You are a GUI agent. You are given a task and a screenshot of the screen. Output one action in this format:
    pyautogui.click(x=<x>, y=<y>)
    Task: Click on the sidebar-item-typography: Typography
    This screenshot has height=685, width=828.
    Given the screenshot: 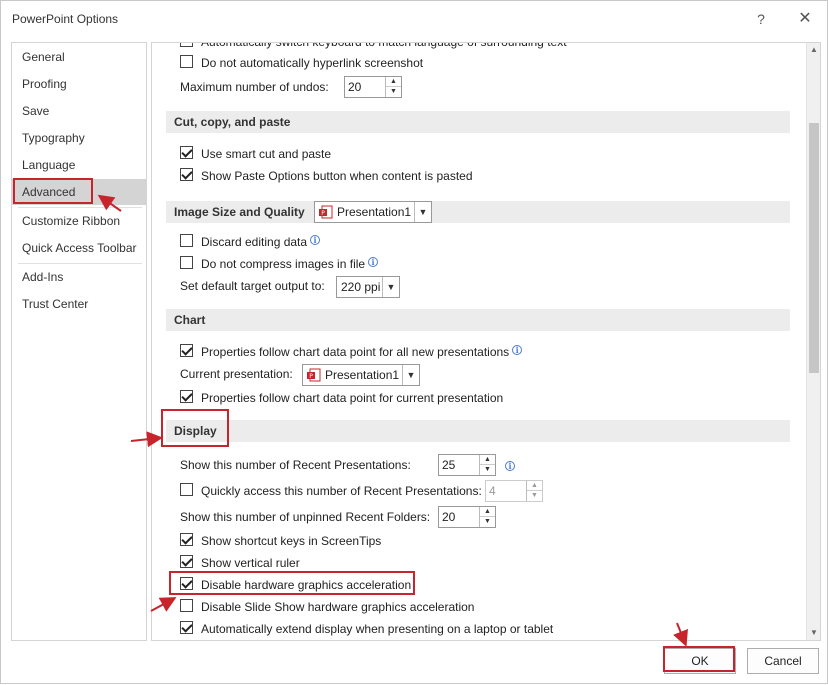 What is the action you would take?
    pyautogui.click(x=79, y=138)
    